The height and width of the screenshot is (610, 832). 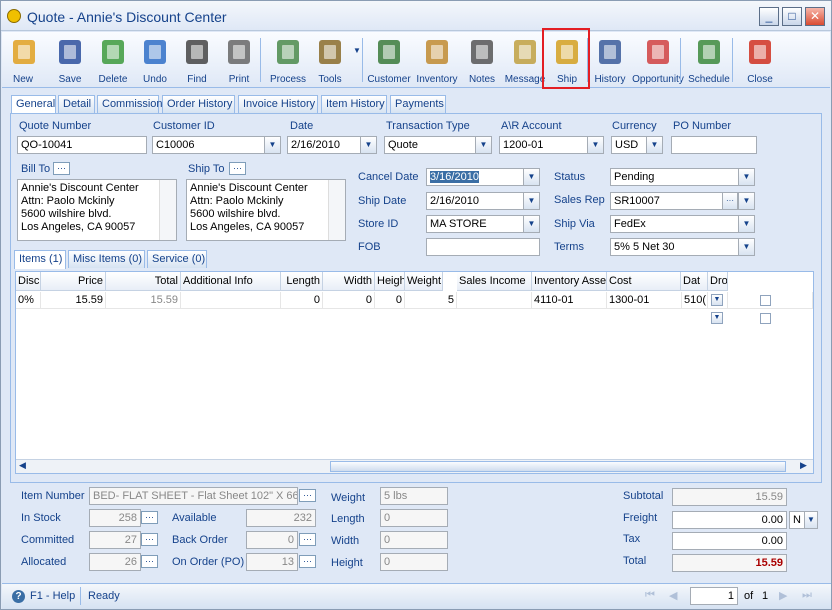 I want to click on tab-commission: Commission, so click(x=130, y=104).